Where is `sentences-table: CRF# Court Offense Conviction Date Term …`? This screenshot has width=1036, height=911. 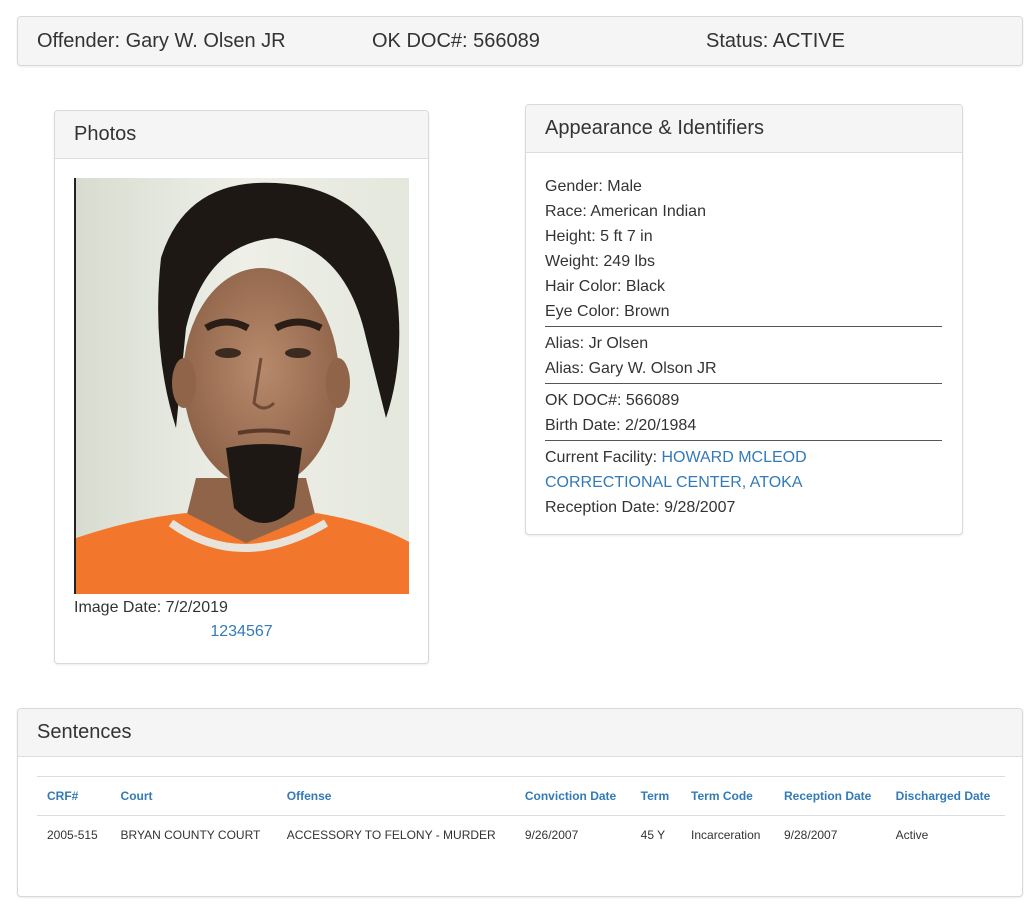 sentences-table: CRF# Court Offense Conviction Date Term … is located at coordinates (521, 815).